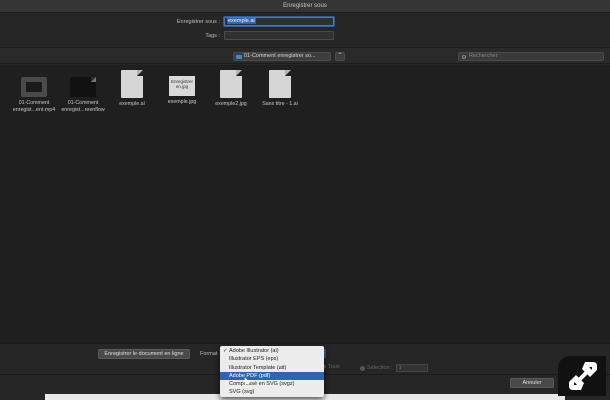 This screenshot has width=610, height=400. What do you see at coordinates (182, 102) in the screenshot?
I see `file-name: exemple.jpg` at bounding box center [182, 102].